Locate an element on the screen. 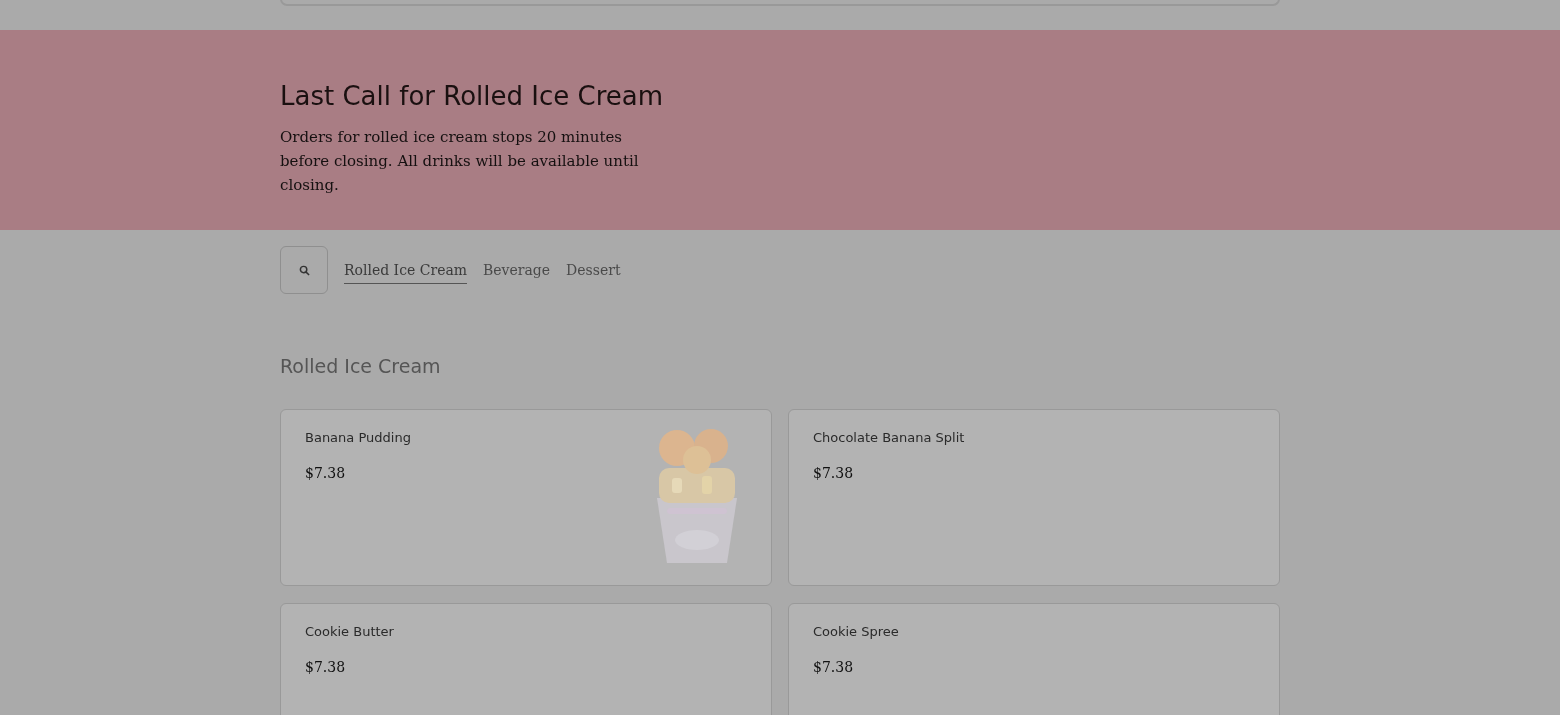 This screenshot has width=1560, height=715. menu-item-card: Cookie Butter $7.38 is located at coordinates (526, 658).